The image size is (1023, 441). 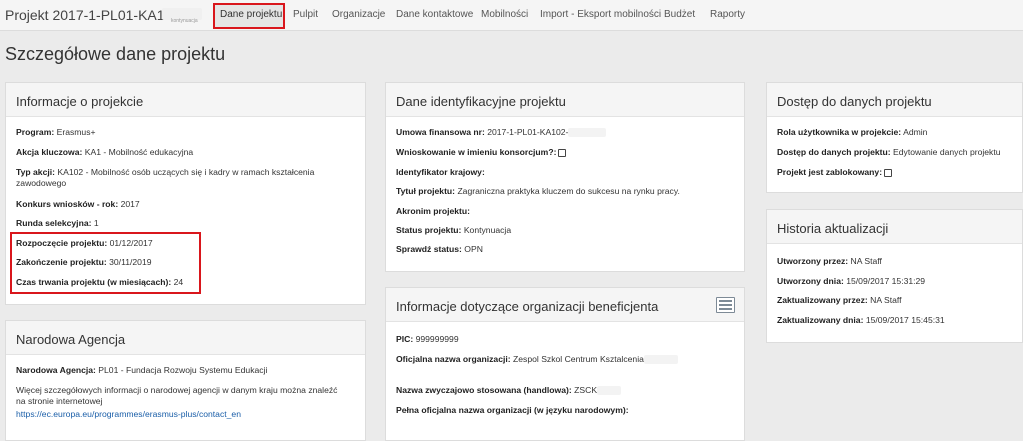 What do you see at coordinates (852, 132) in the screenshot?
I see `access-row-rola: Rola użytkownika w projekcie: Admin` at bounding box center [852, 132].